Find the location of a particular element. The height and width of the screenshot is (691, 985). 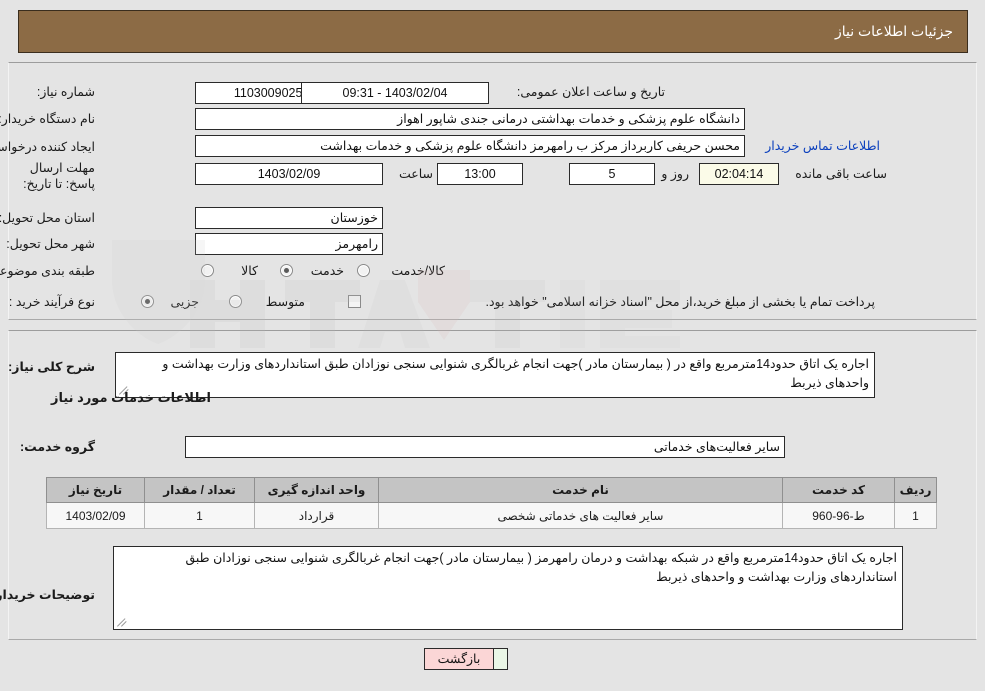

deadline-date-field: 1403/02/09 is located at coordinates (289, 174).